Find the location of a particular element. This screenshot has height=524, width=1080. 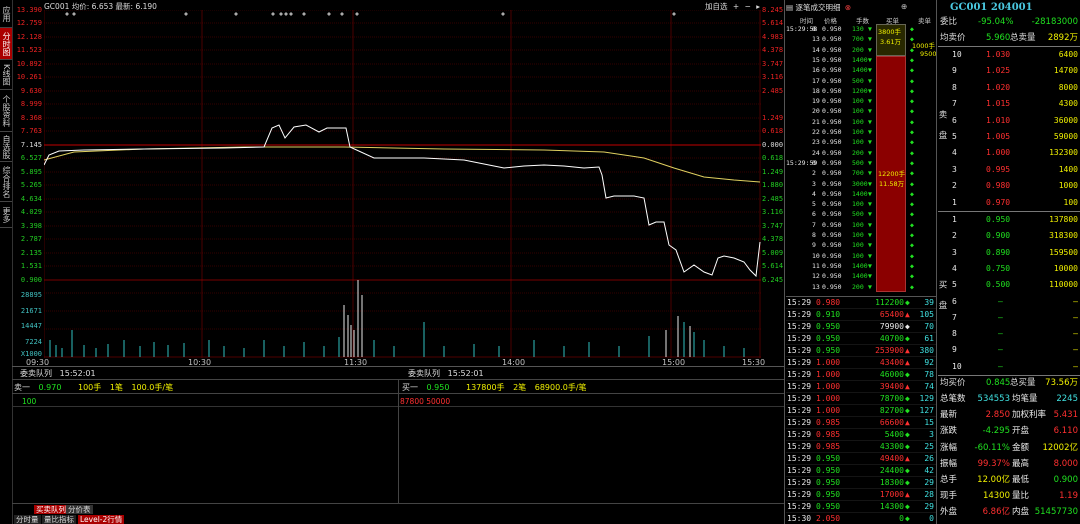

sell-level-row: 4 1.000 132300 is located at coordinates (1009, 153).